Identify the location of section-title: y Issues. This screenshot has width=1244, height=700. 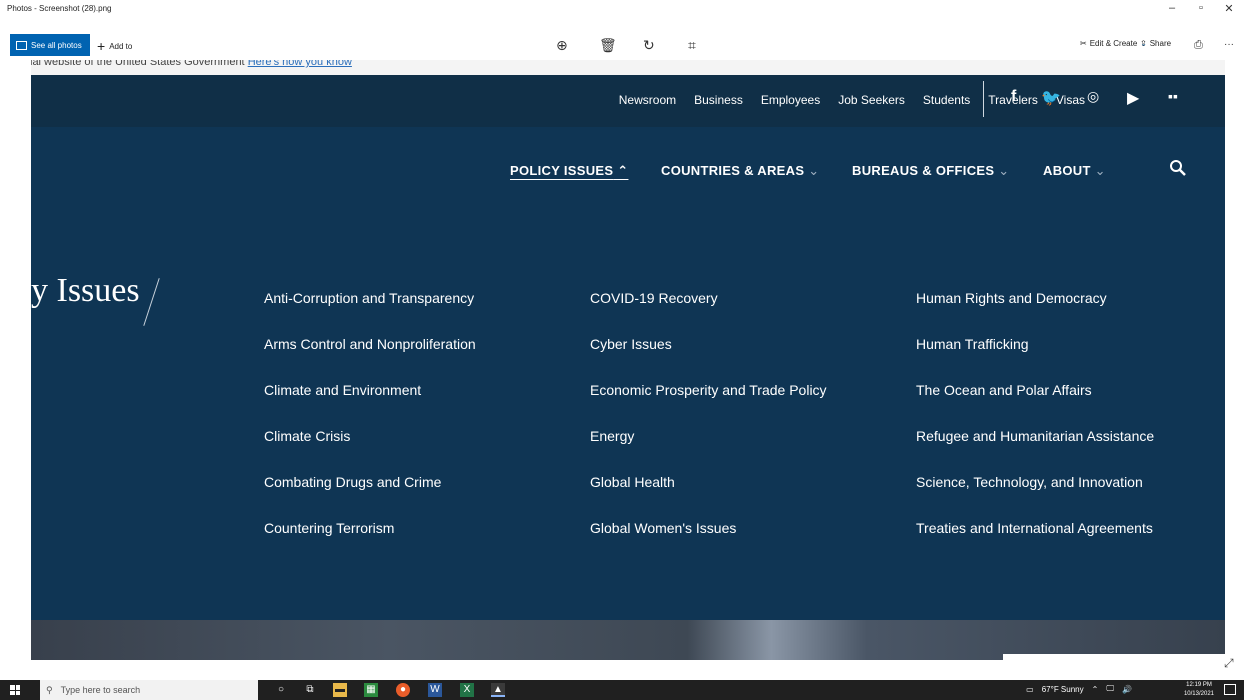
(85, 290).